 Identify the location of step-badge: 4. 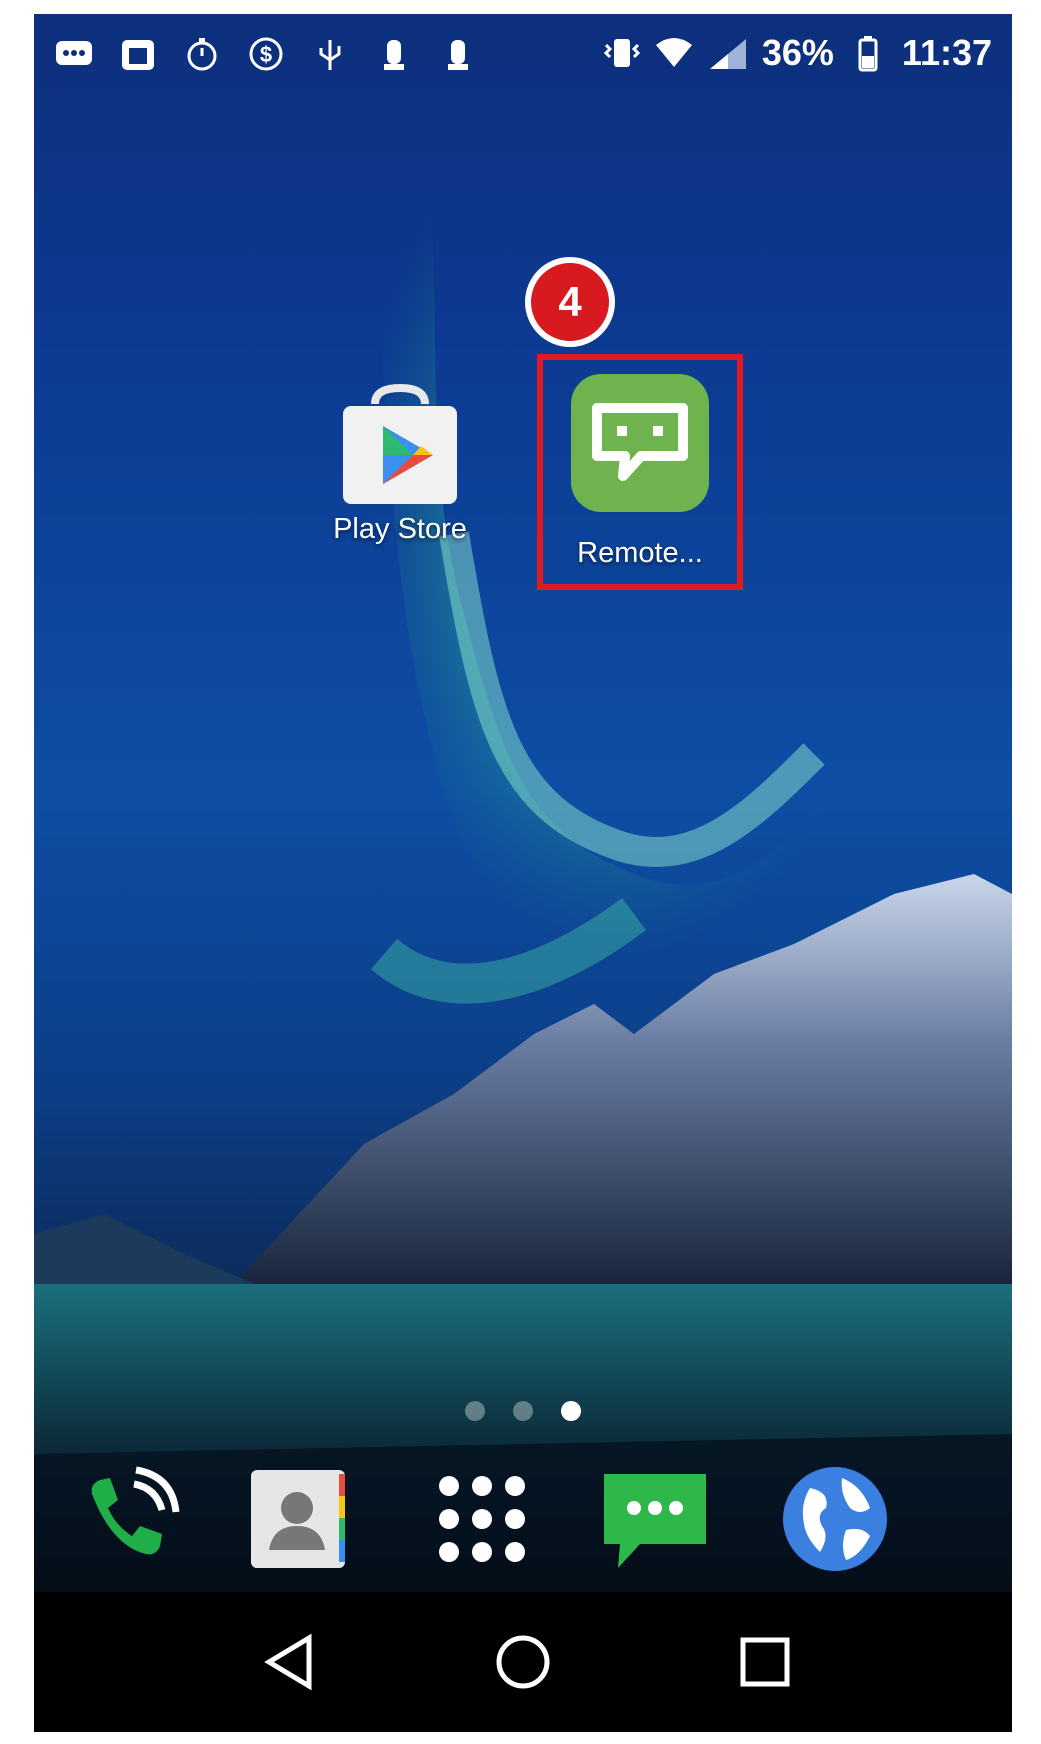
(570, 302).